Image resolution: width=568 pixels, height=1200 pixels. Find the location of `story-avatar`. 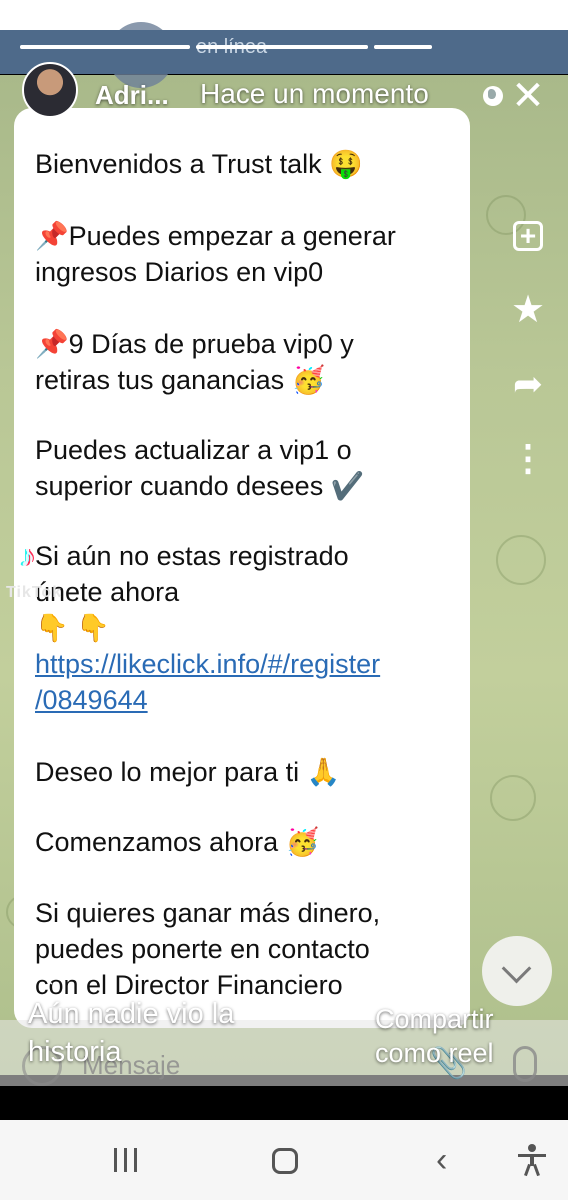

story-avatar is located at coordinates (50, 90).